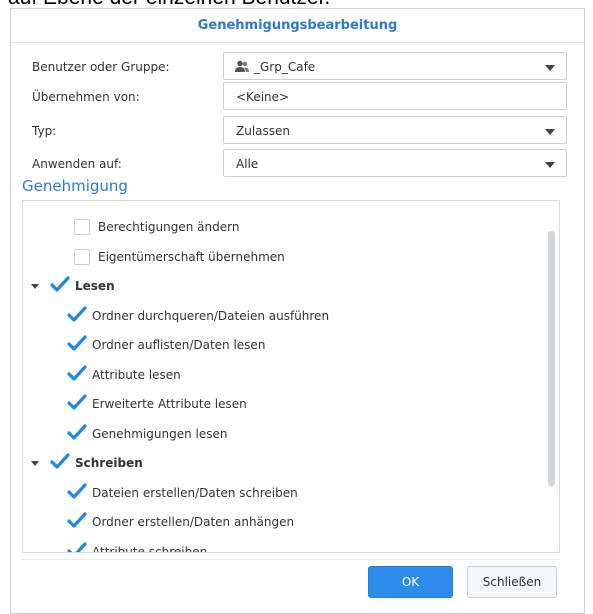  Describe the element at coordinates (395, 130) in the screenshot. I see `type-select: Zulassen` at that location.